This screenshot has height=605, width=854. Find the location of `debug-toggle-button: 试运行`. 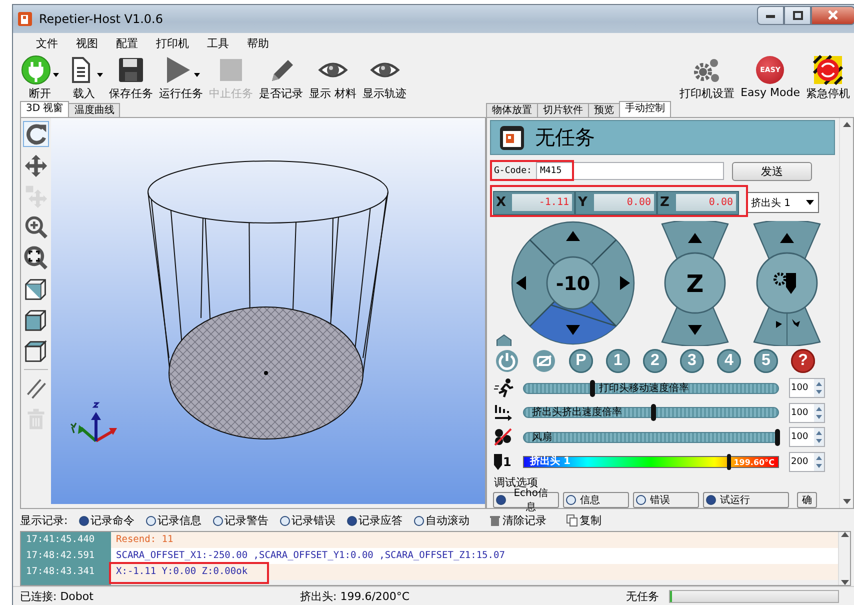

debug-toggle-button: 试运行 is located at coordinates (746, 500).